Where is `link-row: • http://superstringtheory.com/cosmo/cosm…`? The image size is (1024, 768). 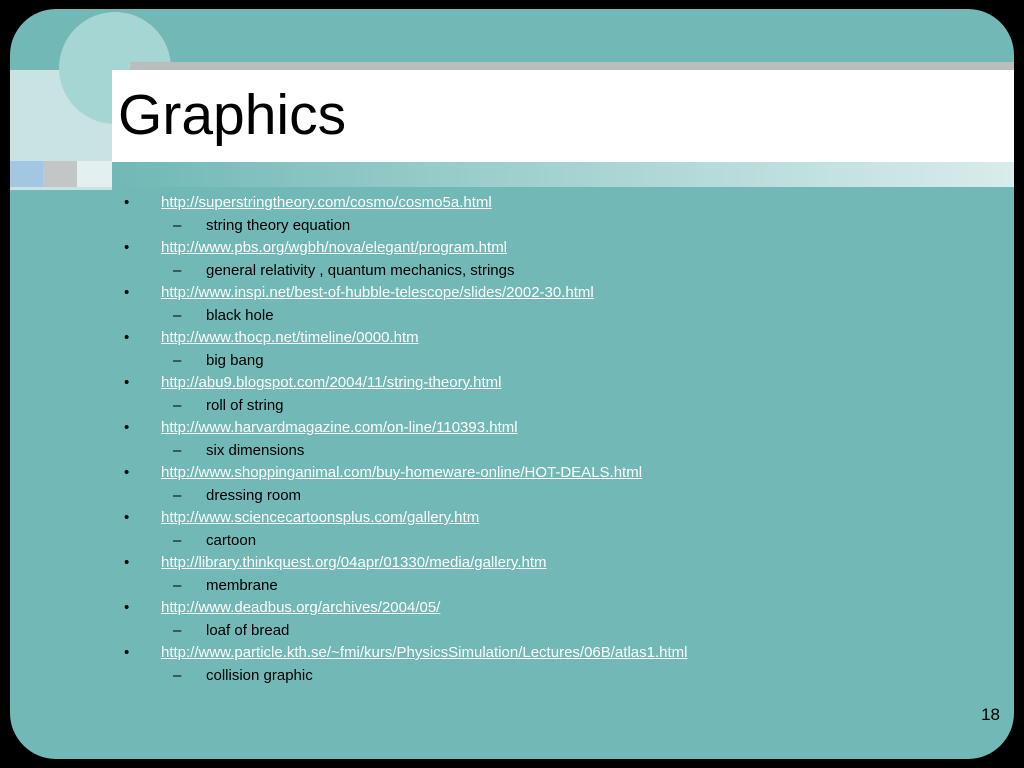 link-row: • http://superstringtheory.com/cosmo/cosm… is located at coordinates (512, 203).